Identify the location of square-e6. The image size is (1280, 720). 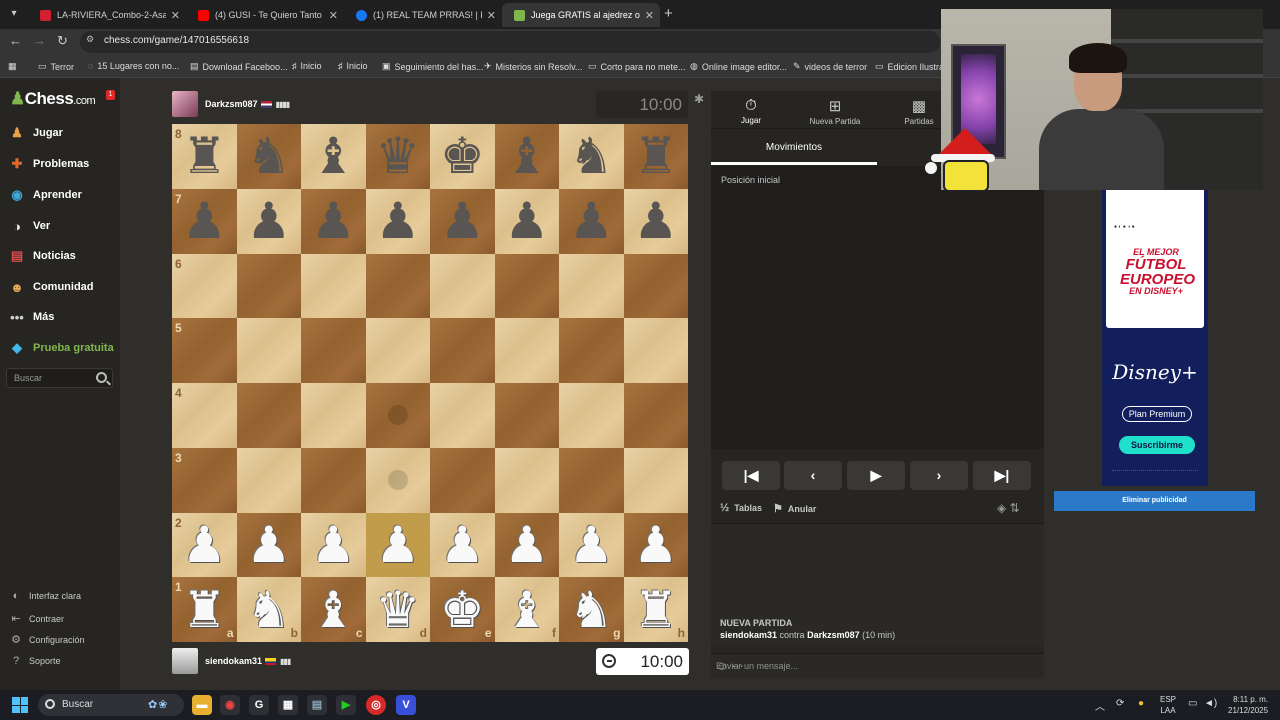
(462, 286).